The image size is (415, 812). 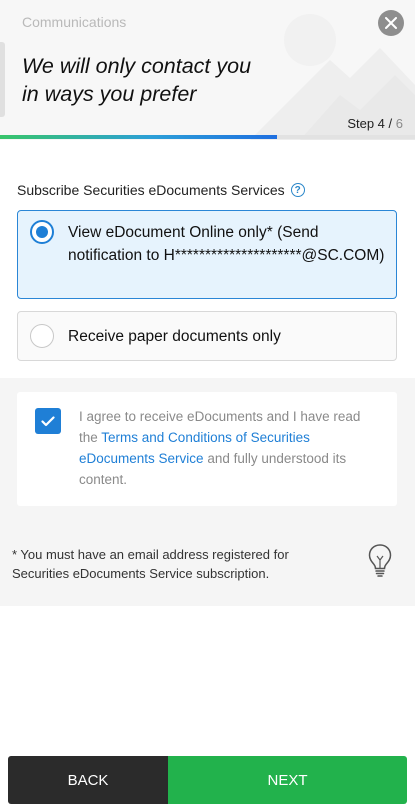 I want to click on subscribe-label-text: Subscribe Securities eDocuments Services, so click(x=151, y=190).